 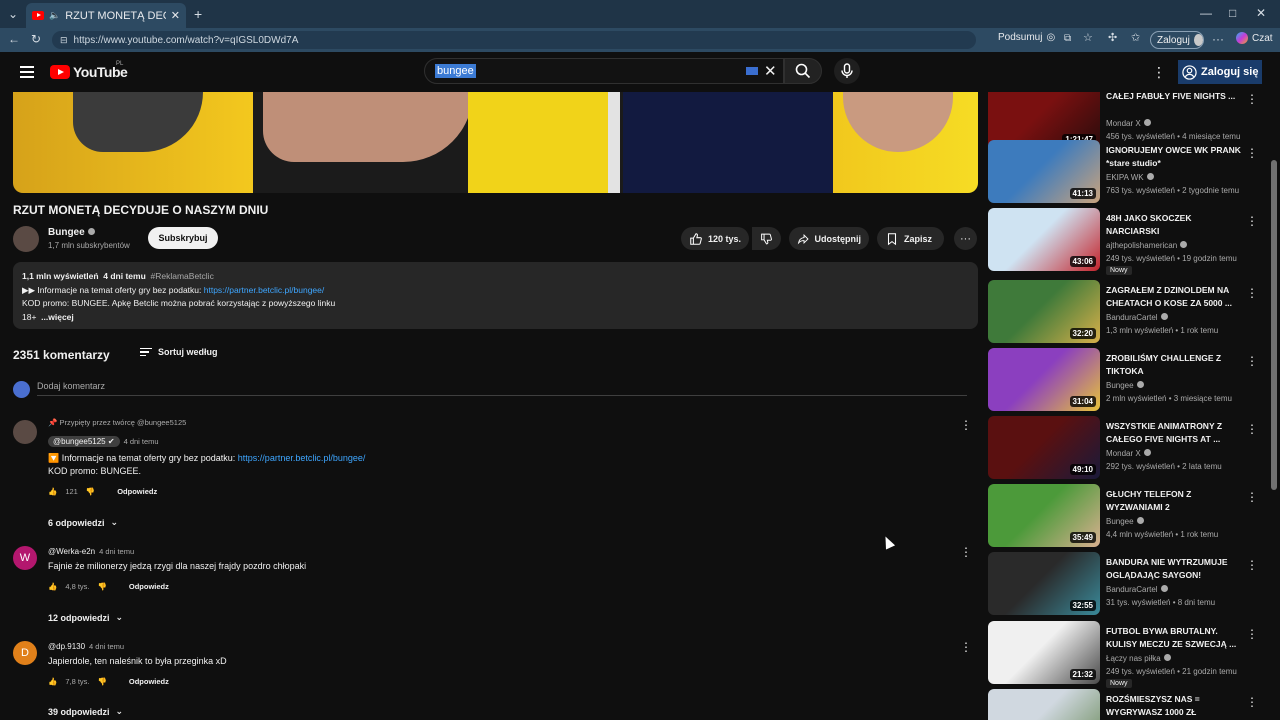 I want to click on more-actions-button: ···, so click(x=965, y=238).